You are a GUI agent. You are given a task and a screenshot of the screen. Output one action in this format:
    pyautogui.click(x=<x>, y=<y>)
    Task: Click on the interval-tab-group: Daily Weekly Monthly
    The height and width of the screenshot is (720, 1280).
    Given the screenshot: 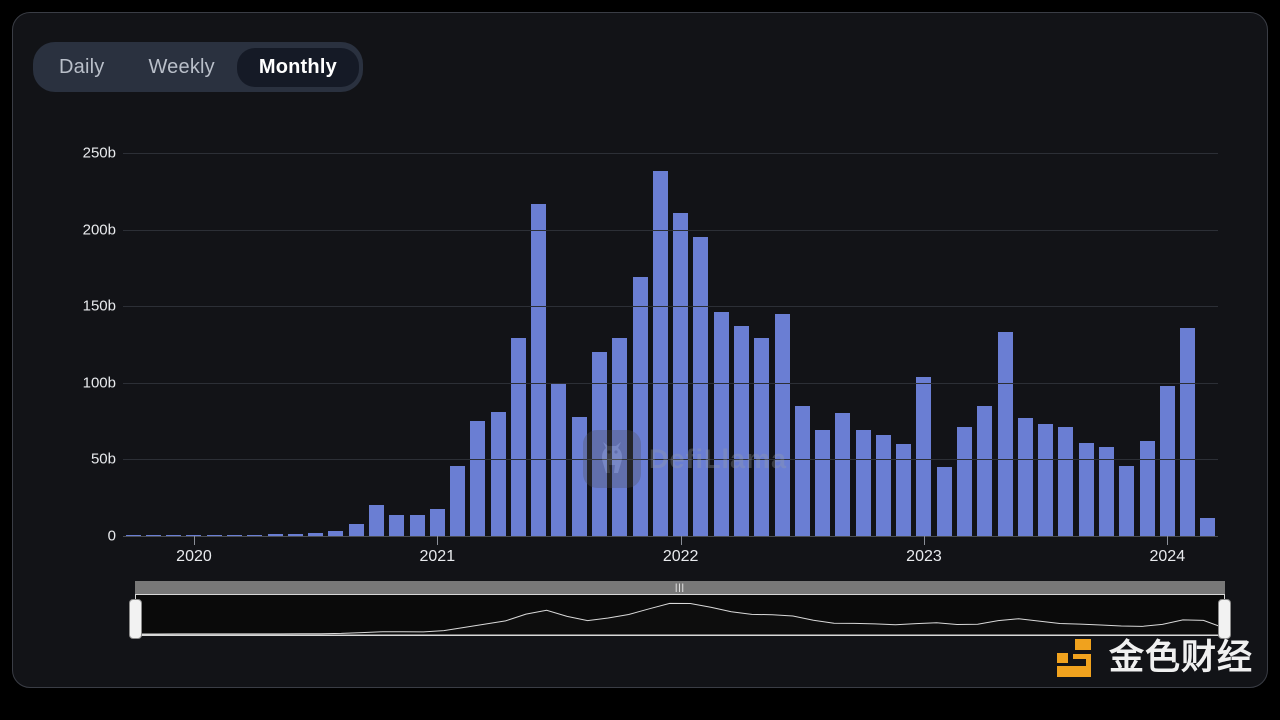 What is the action you would take?
    pyautogui.click(x=198, y=67)
    